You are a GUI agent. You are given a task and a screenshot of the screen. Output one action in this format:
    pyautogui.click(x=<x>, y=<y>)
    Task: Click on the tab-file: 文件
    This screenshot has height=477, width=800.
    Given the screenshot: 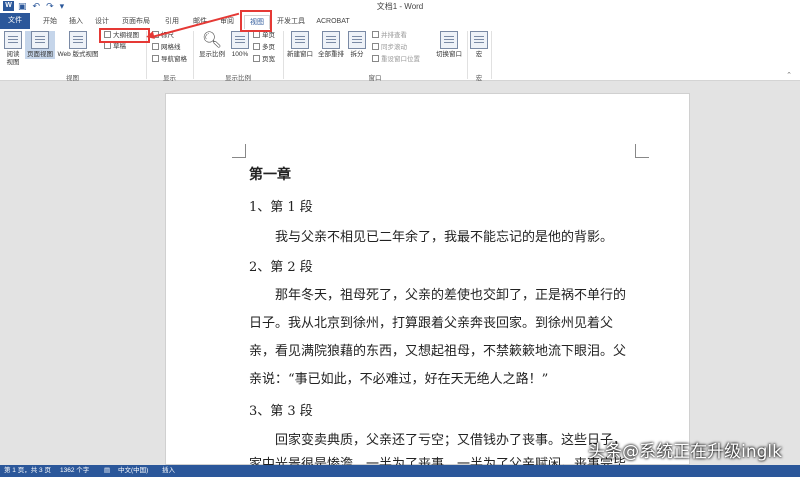 What is the action you would take?
    pyautogui.click(x=15, y=21)
    